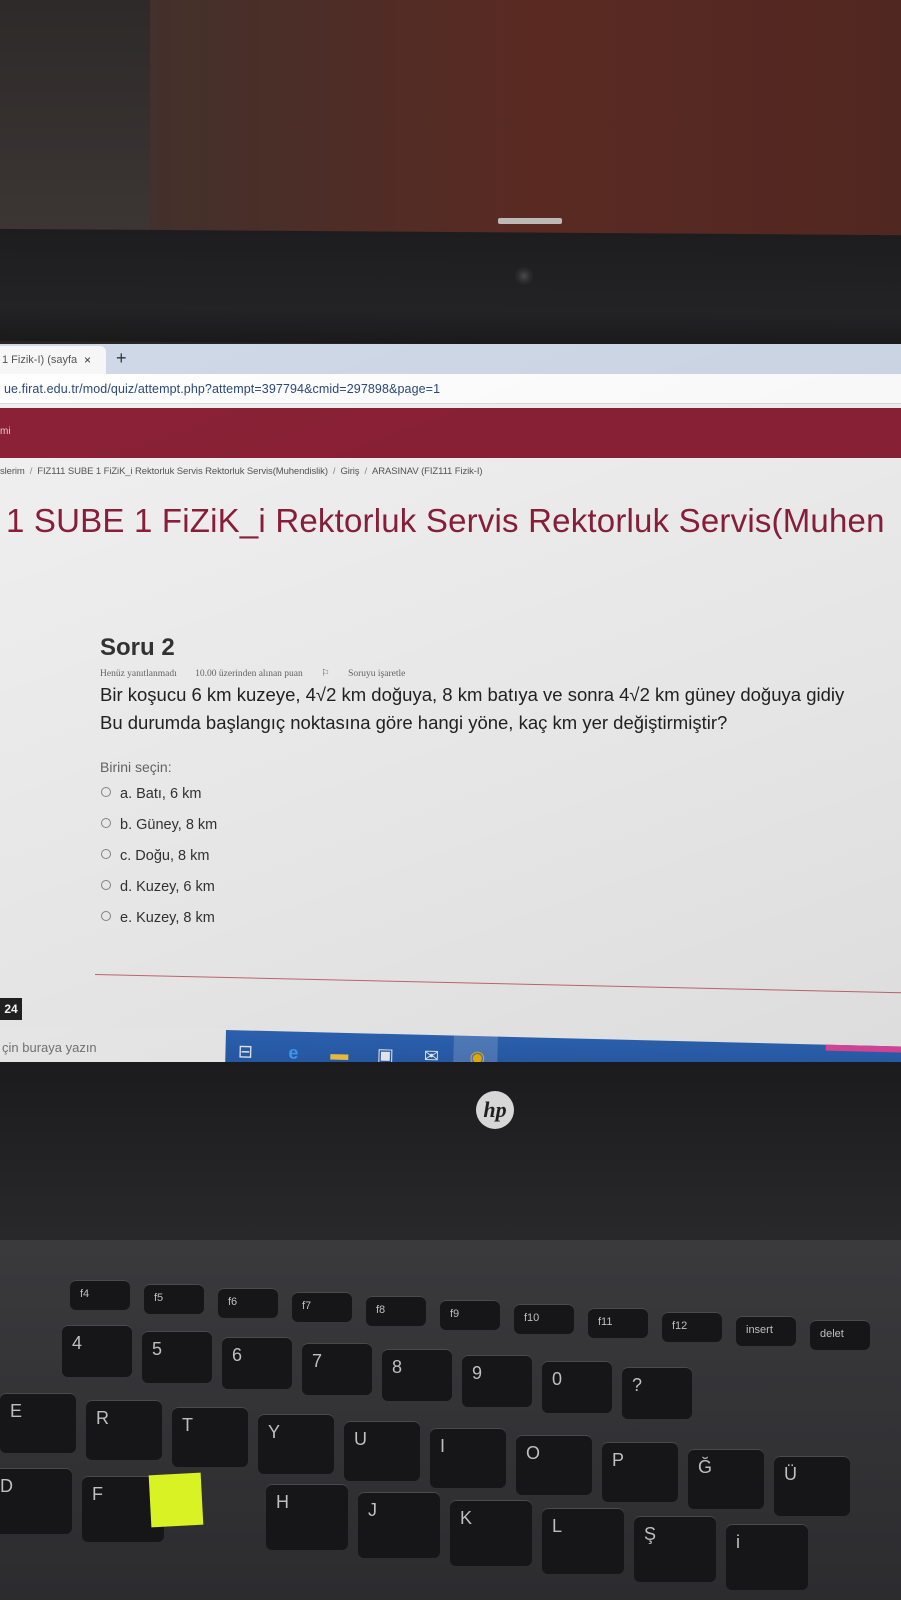  I want to click on key-i: i, so click(767, 1557).